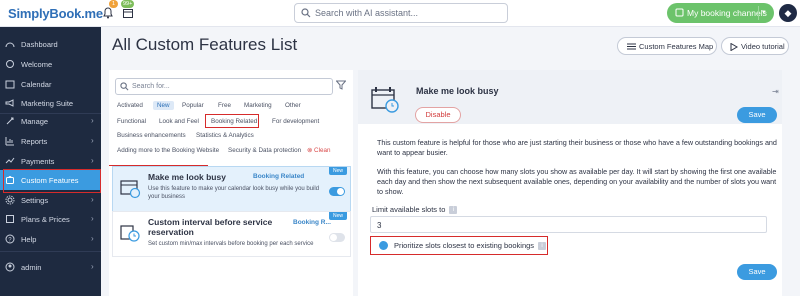 This screenshot has width=800, height=296. Describe the element at coordinates (570, 97) in the screenshot. I see `detail-header: Make me look busy Disable Save ⇥` at that location.